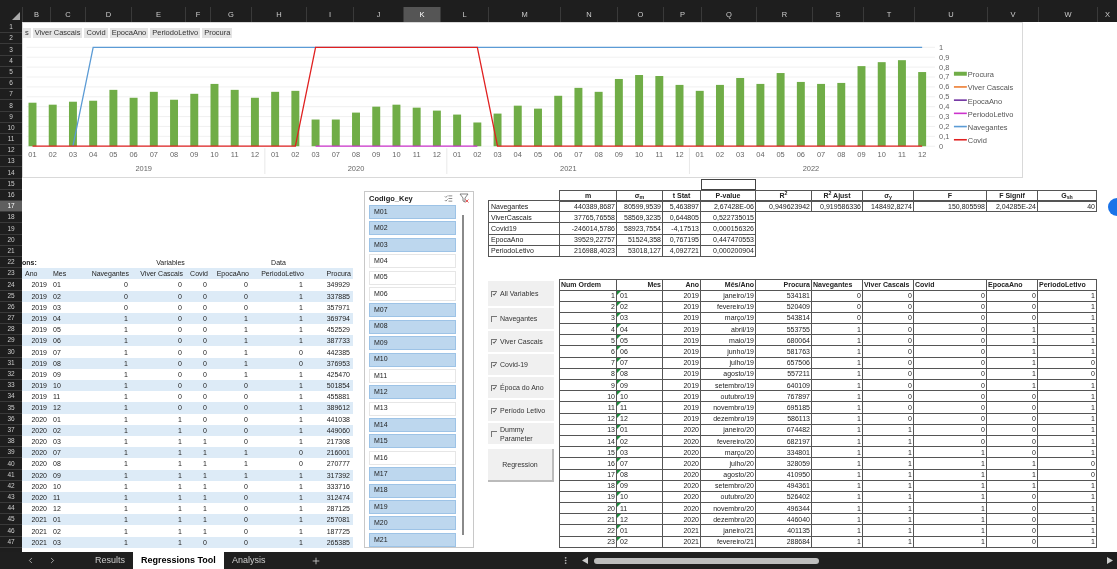  What do you see at coordinates (448, 198) in the screenshot?
I see `multi-select-icon` at bounding box center [448, 198].